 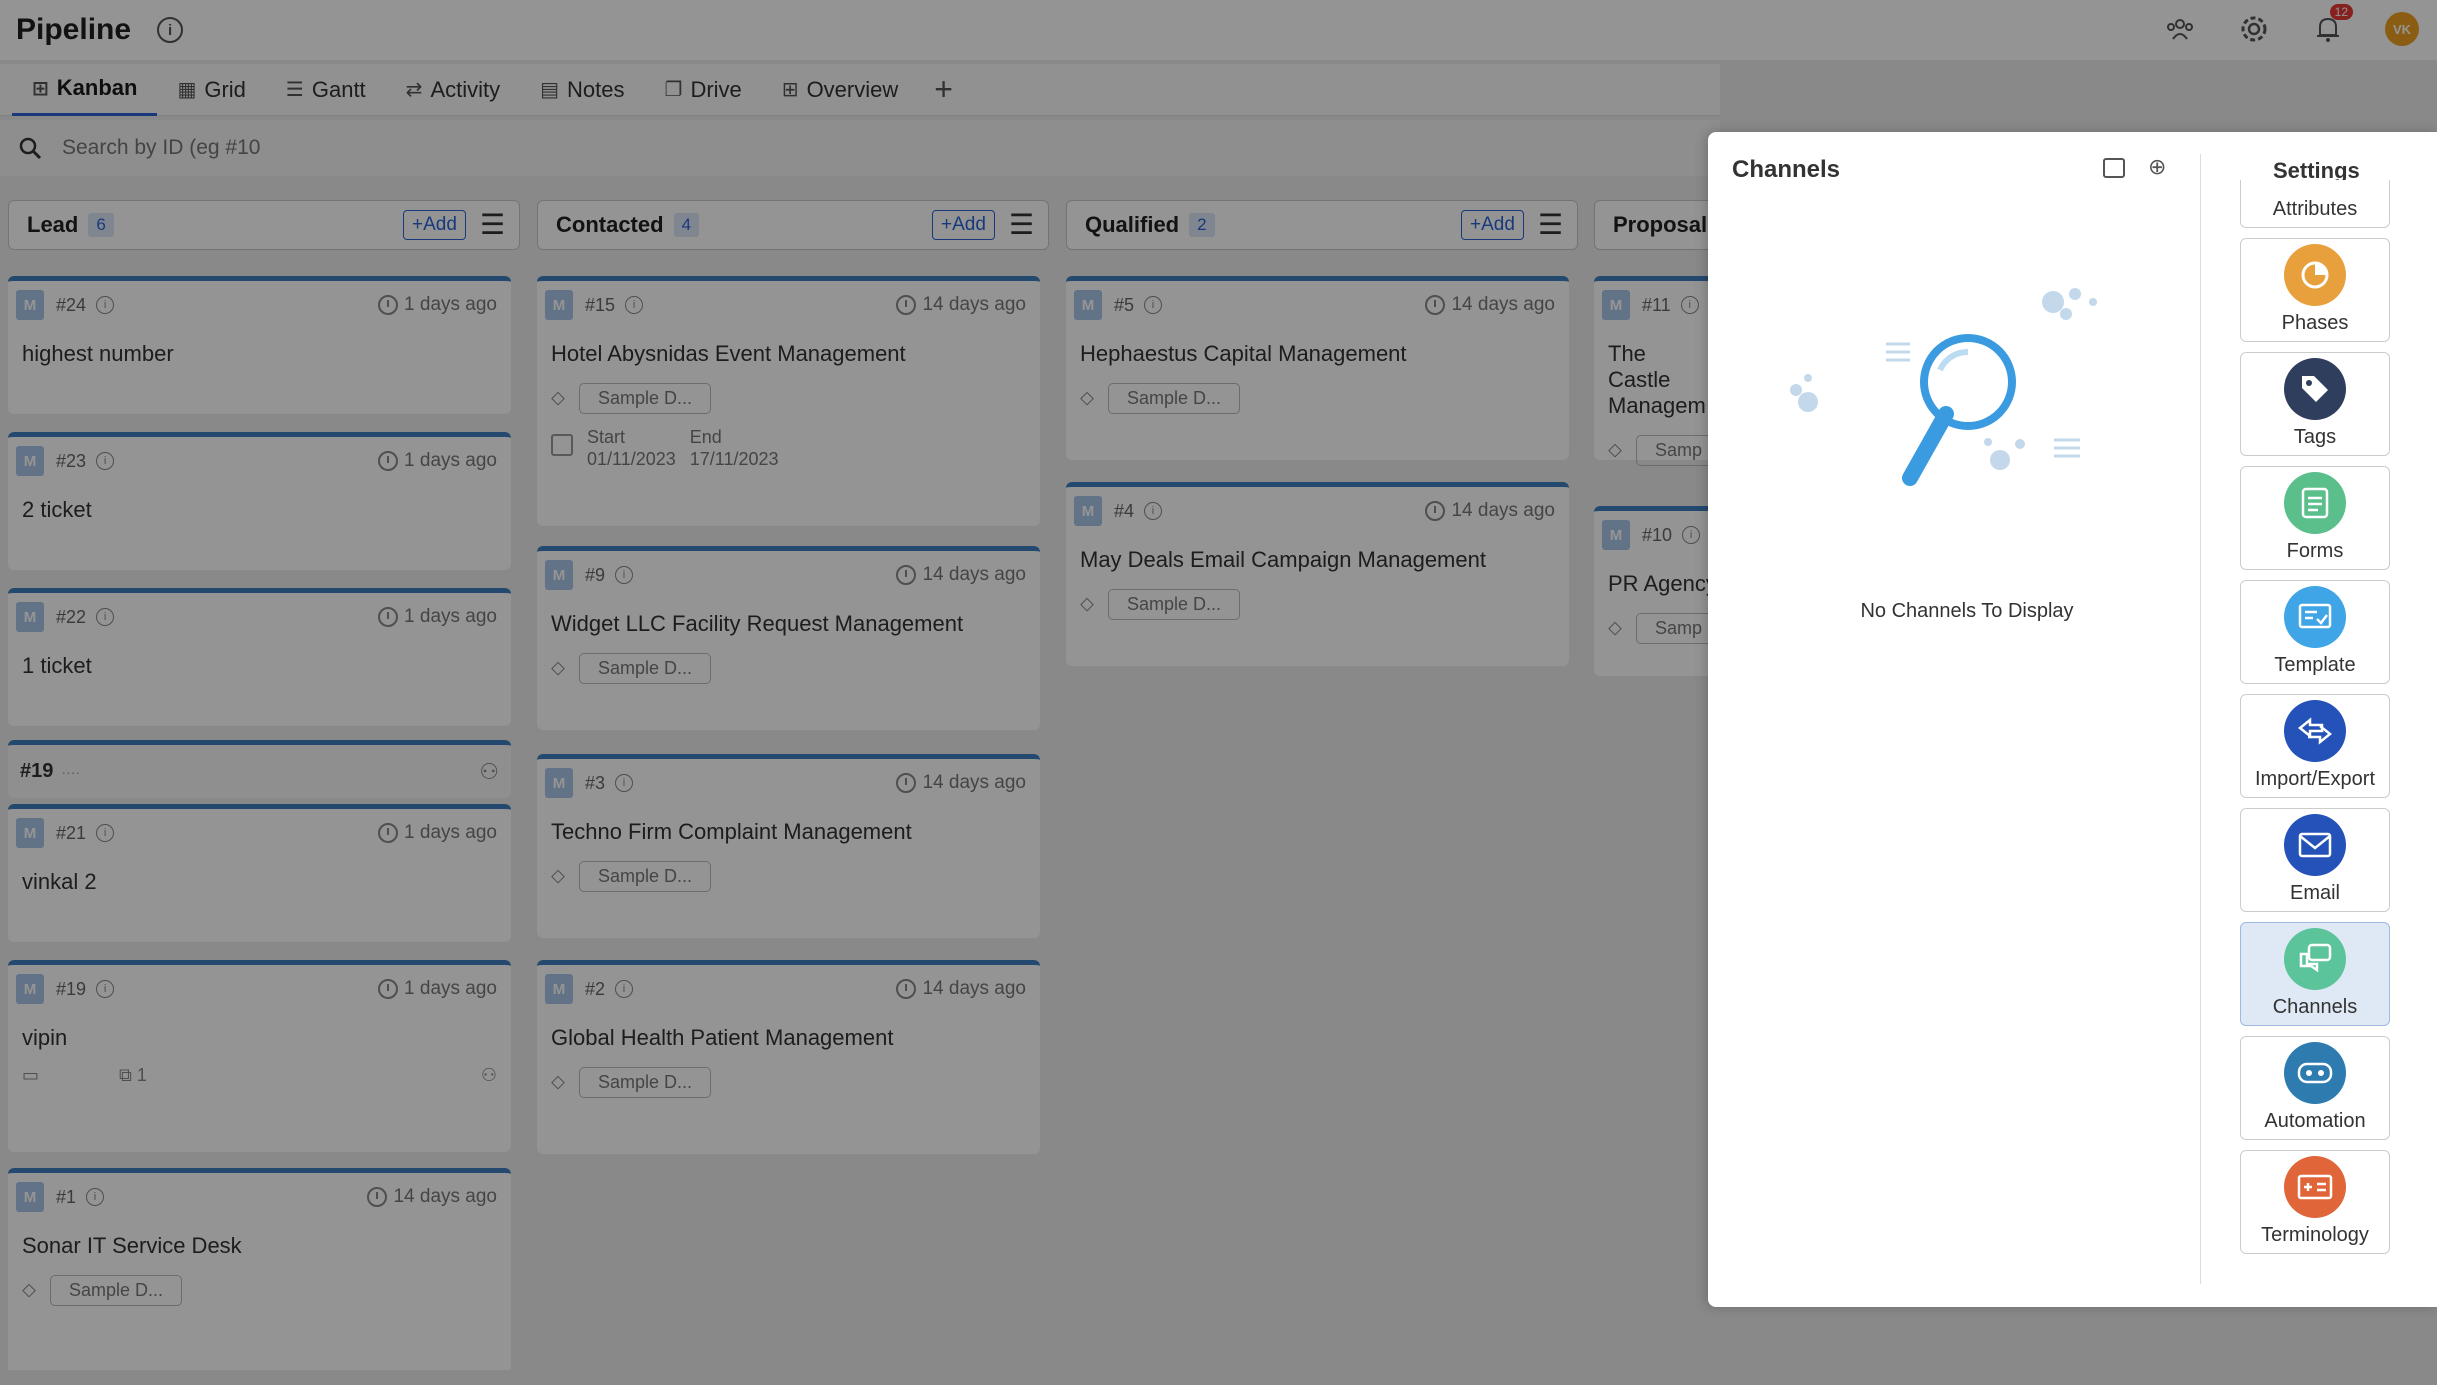 I want to click on settings-item-label: Phases, so click(x=2315, y=323).